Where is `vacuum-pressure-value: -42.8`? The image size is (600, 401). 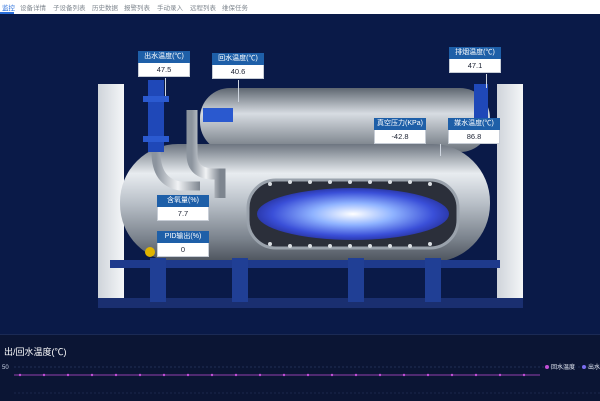
vacuum-pressure-value: -42.8 is located at coordinates (400, 137).